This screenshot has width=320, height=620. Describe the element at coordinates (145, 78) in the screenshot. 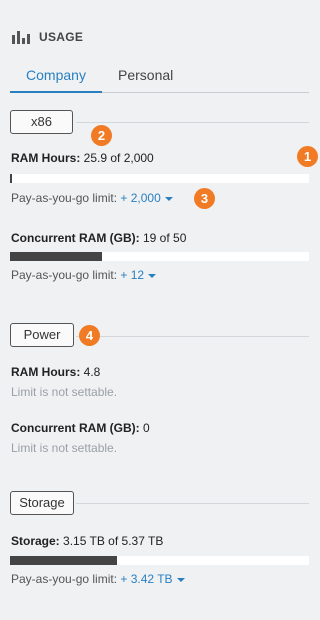

I see `tab-personal: Personal` at that location.